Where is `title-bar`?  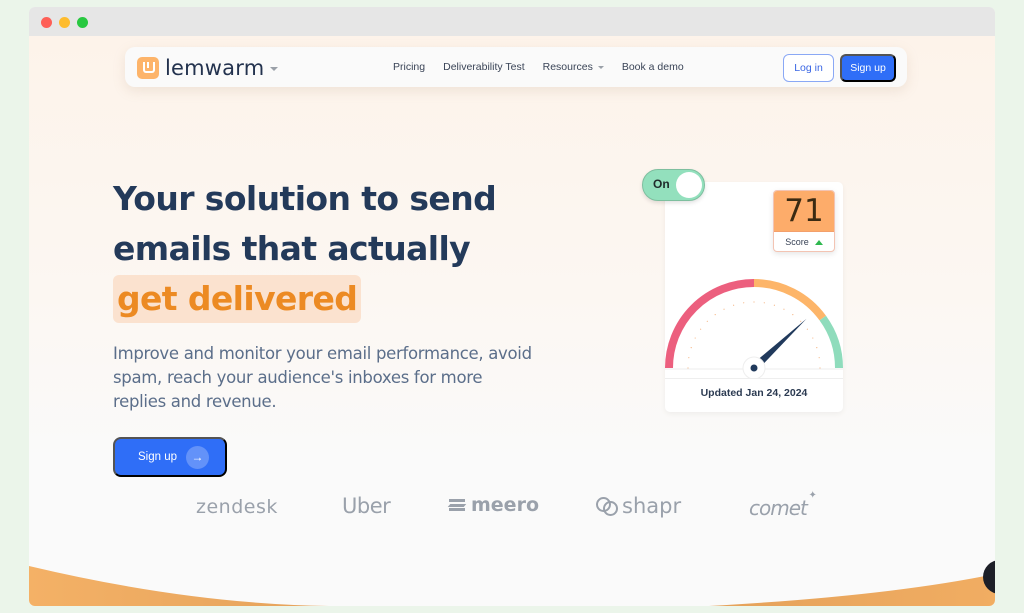 title-bar is located at coordinates (512, 21).